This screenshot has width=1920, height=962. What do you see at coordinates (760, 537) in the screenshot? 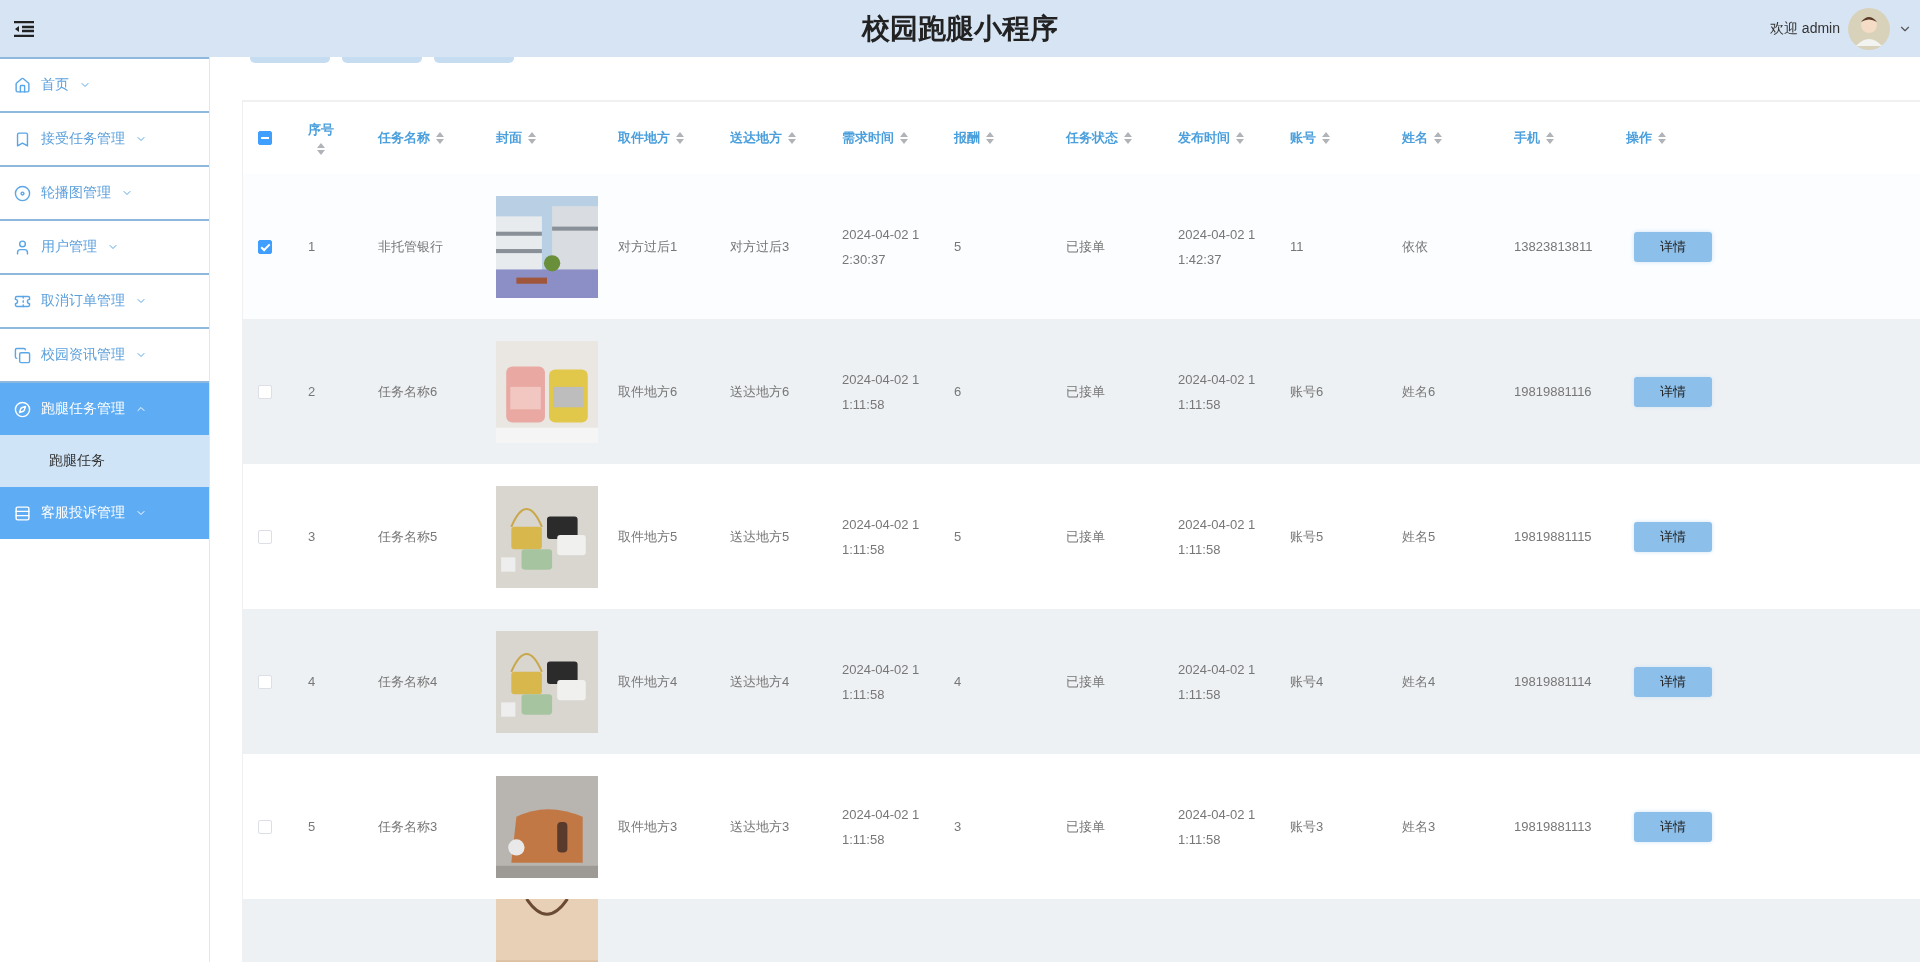
I see `table-cell-text: 送达地方5` at bounding box center [760, 537].